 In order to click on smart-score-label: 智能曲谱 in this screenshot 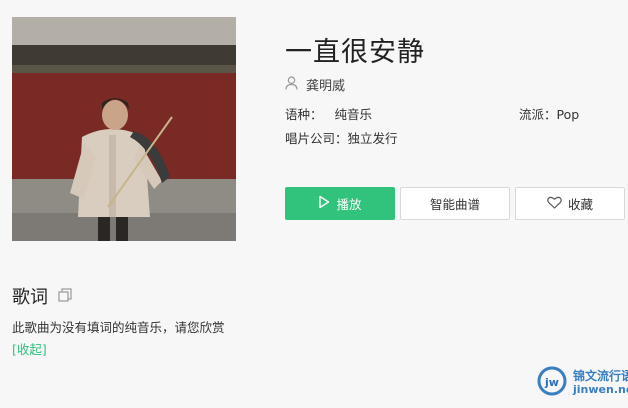, I will do `click(454, 204)`.